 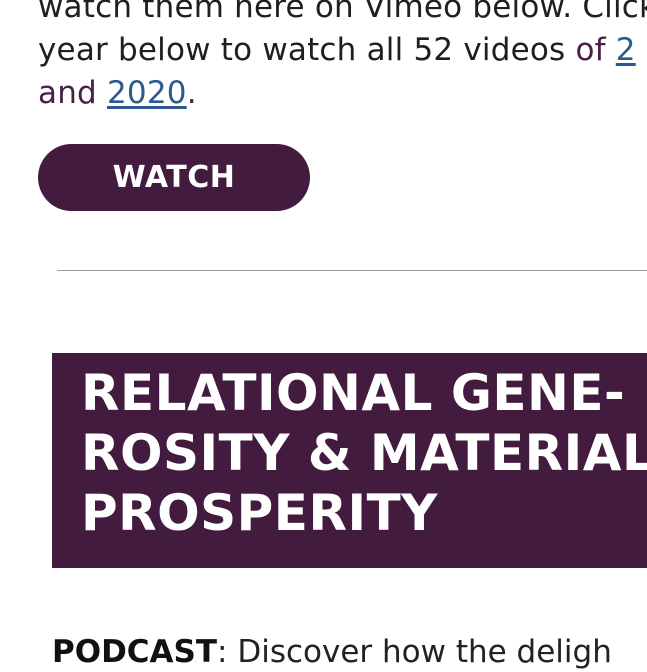 I want to click on podcast-paragraph: PODCAST: Discover how the deligh, so click(x=349, y=652).